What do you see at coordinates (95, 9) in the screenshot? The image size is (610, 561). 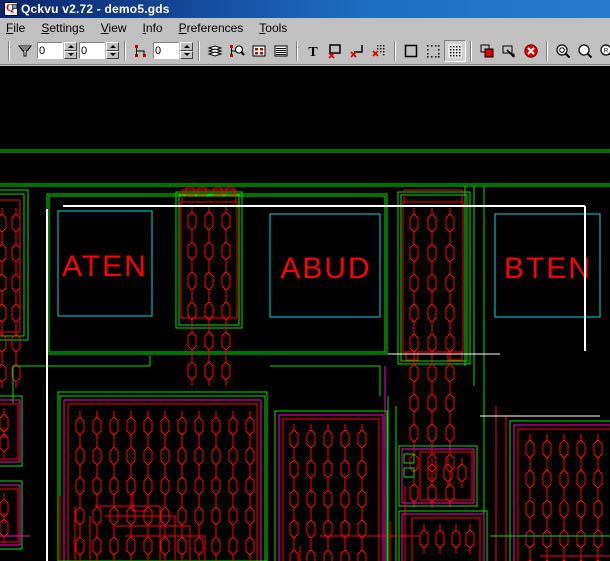 I see `window-title: Qckvu v2.72 - demo5.gds` at bounding box center [95, 9].